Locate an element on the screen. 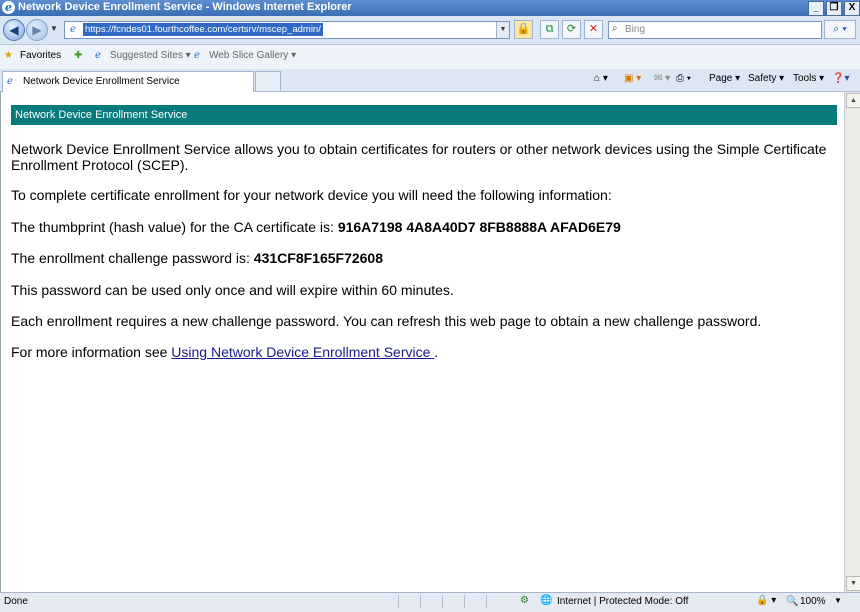 The width and height of the screenshot is (860, 612). scroll-up-icon: ▲ is located at coordinates (853, 100).